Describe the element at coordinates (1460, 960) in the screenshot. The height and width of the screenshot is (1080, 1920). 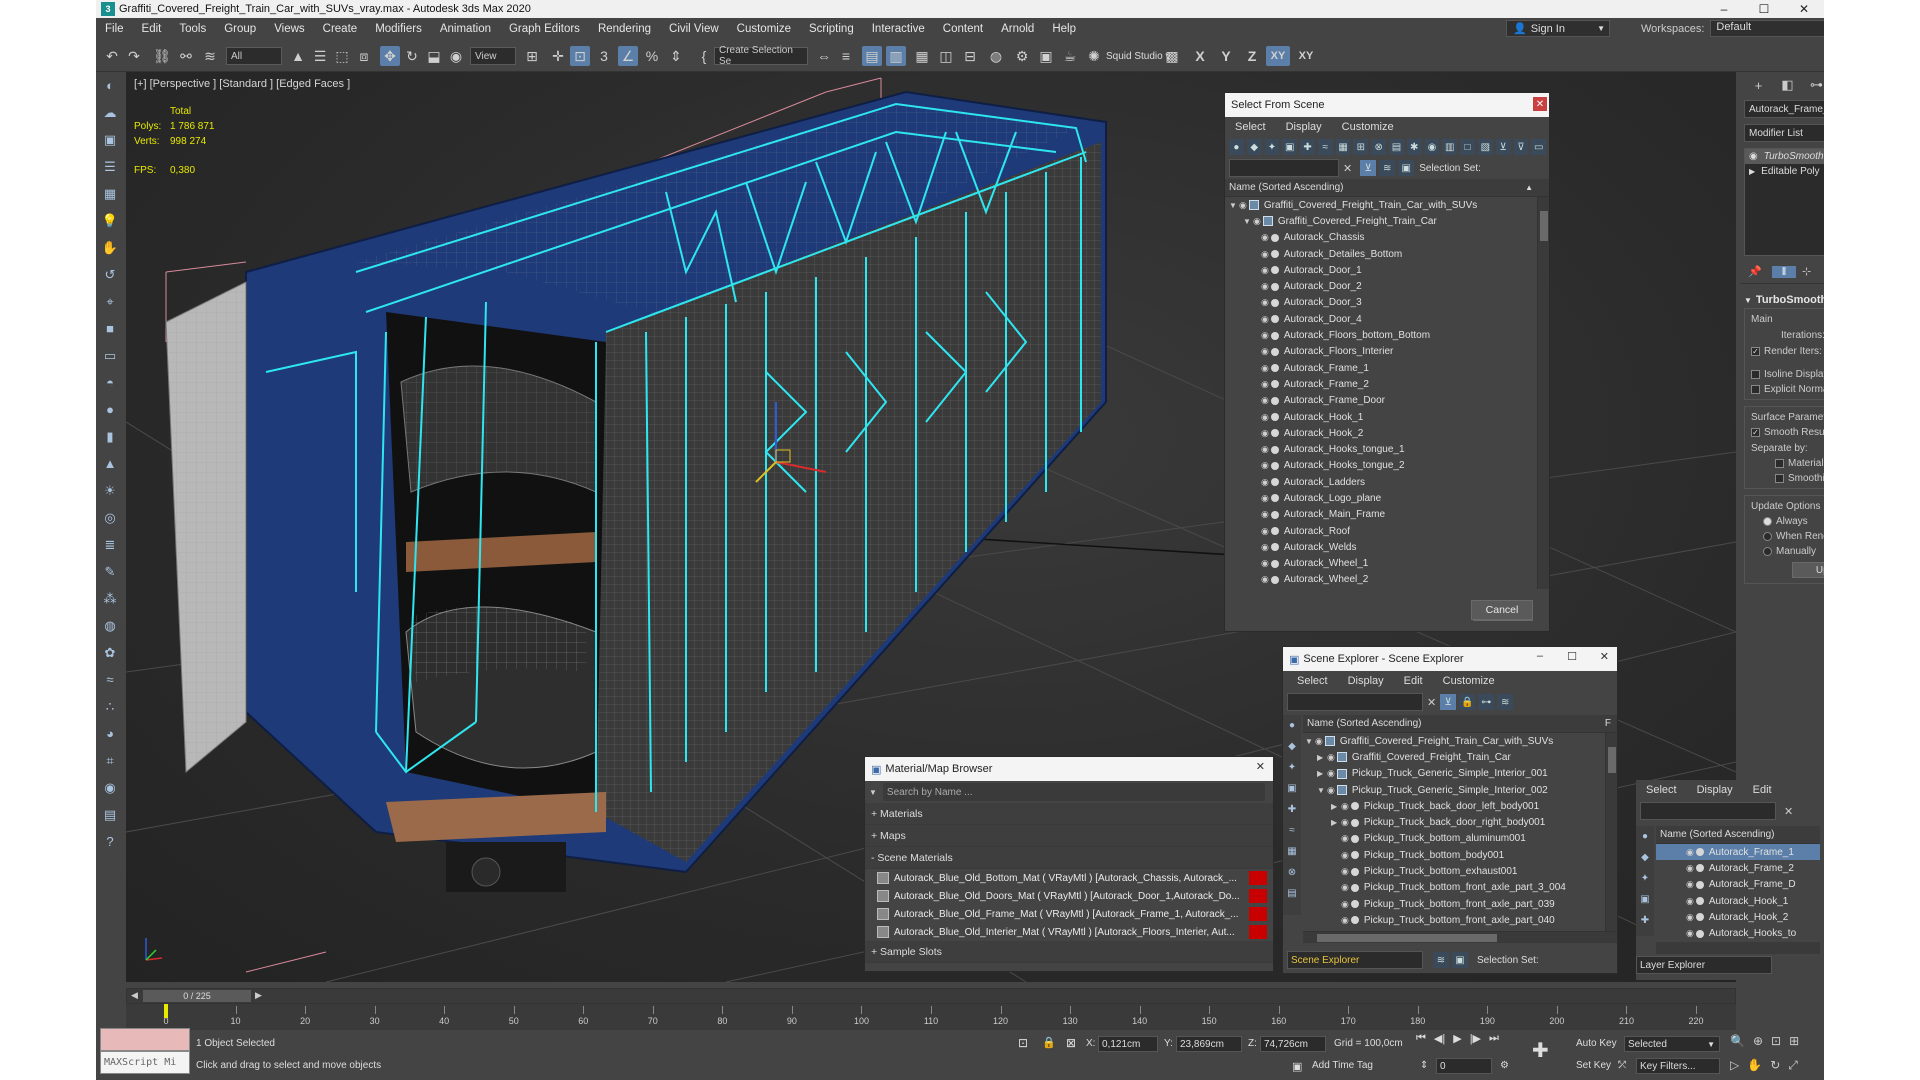
I see `selection-set-icon: ▣` at that location.